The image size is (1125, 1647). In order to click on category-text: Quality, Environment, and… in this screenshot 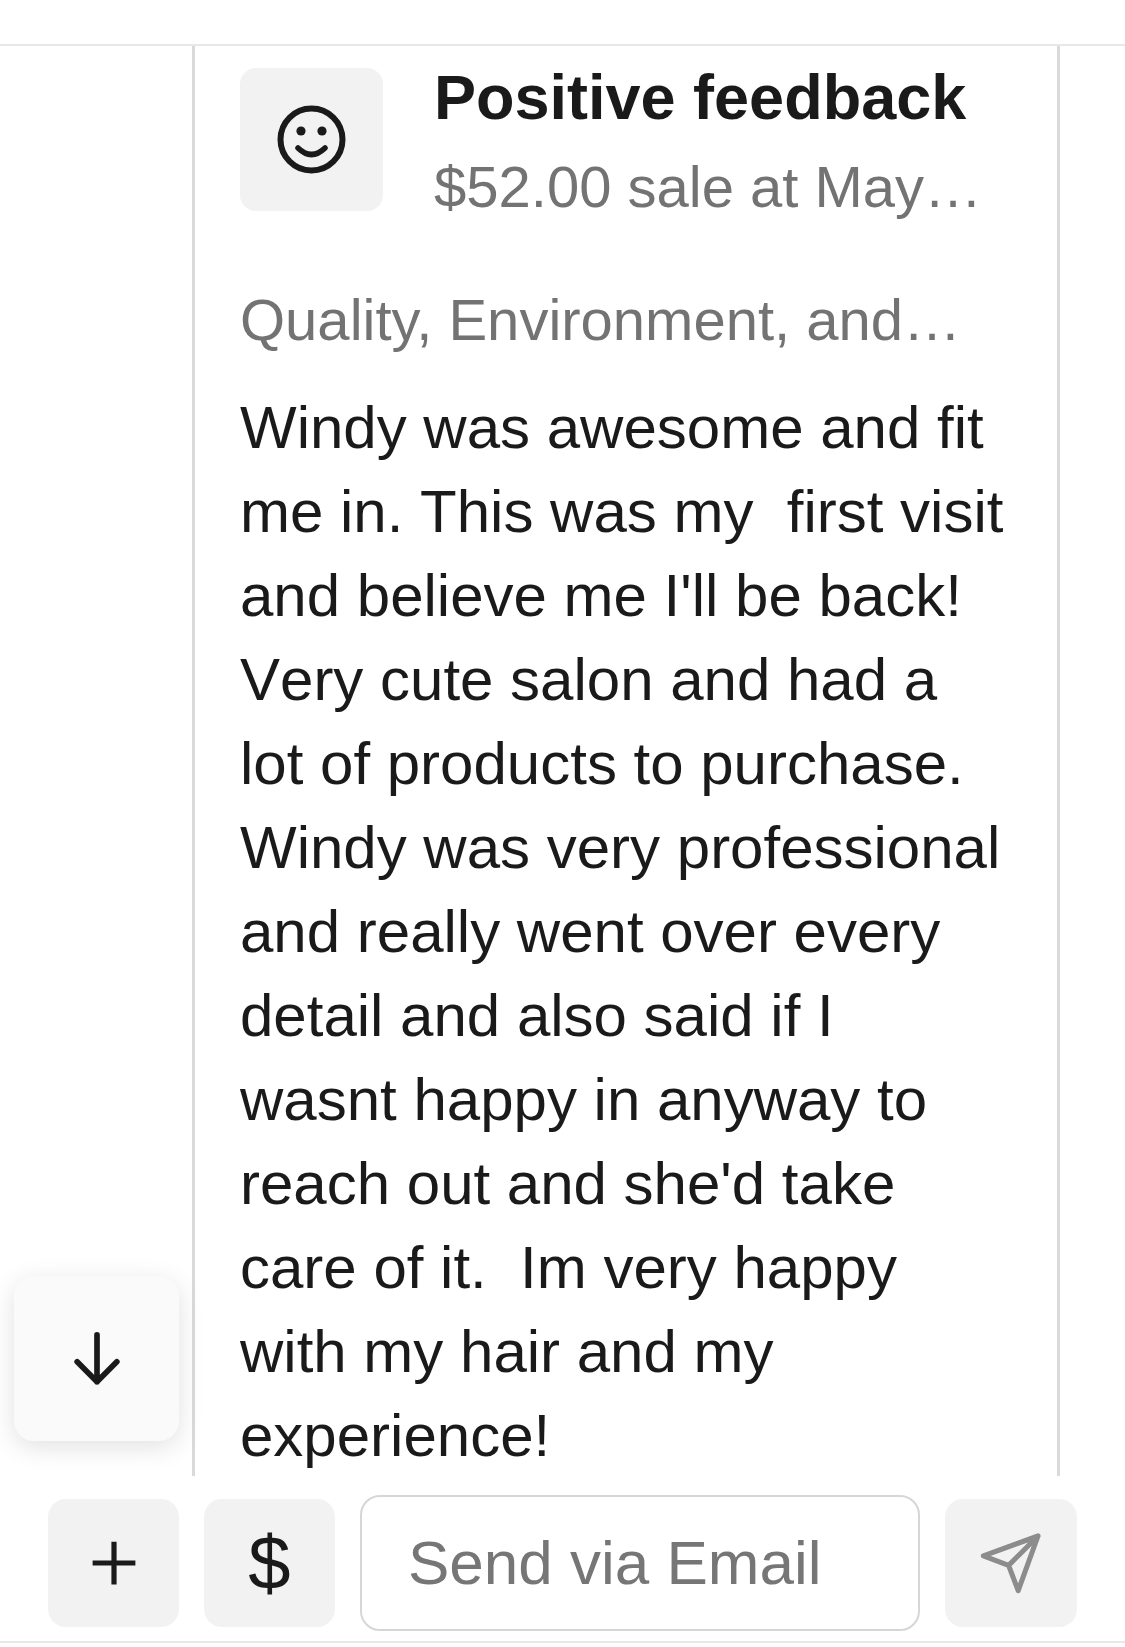, I will do `click(601, 320)`.